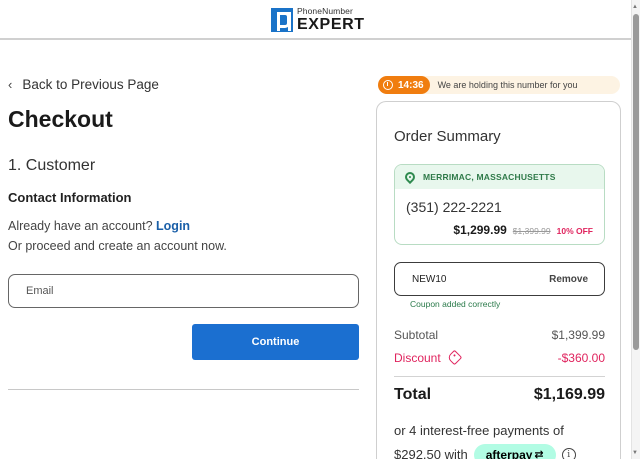  What do you see at coordinates (173, 226) in the screenshot?
I see `login-link: Login` at bounding box center [173, 226].